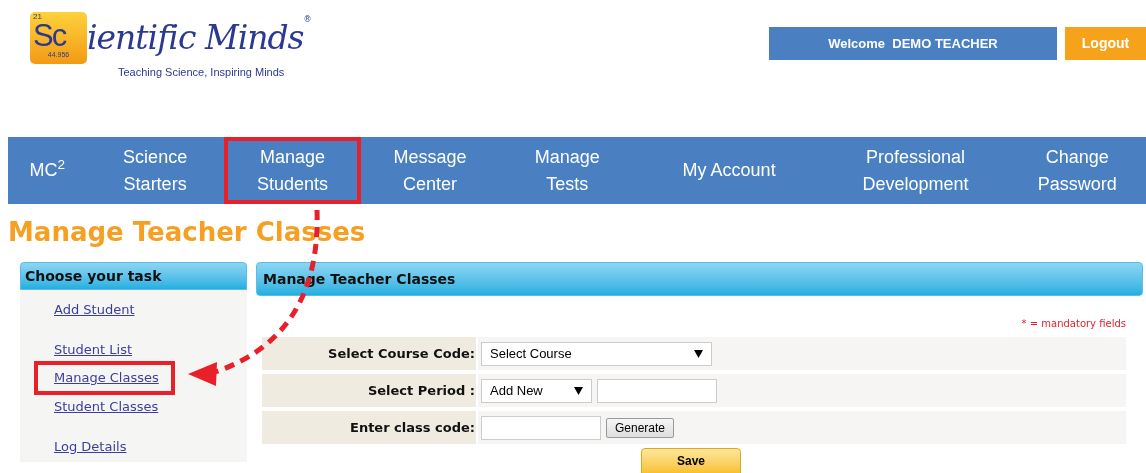 The height and width of the screenshot is (473, 1146). Describe the element at coordinates (541, 427) in the screenshot. I see `class-code-input` at that location.